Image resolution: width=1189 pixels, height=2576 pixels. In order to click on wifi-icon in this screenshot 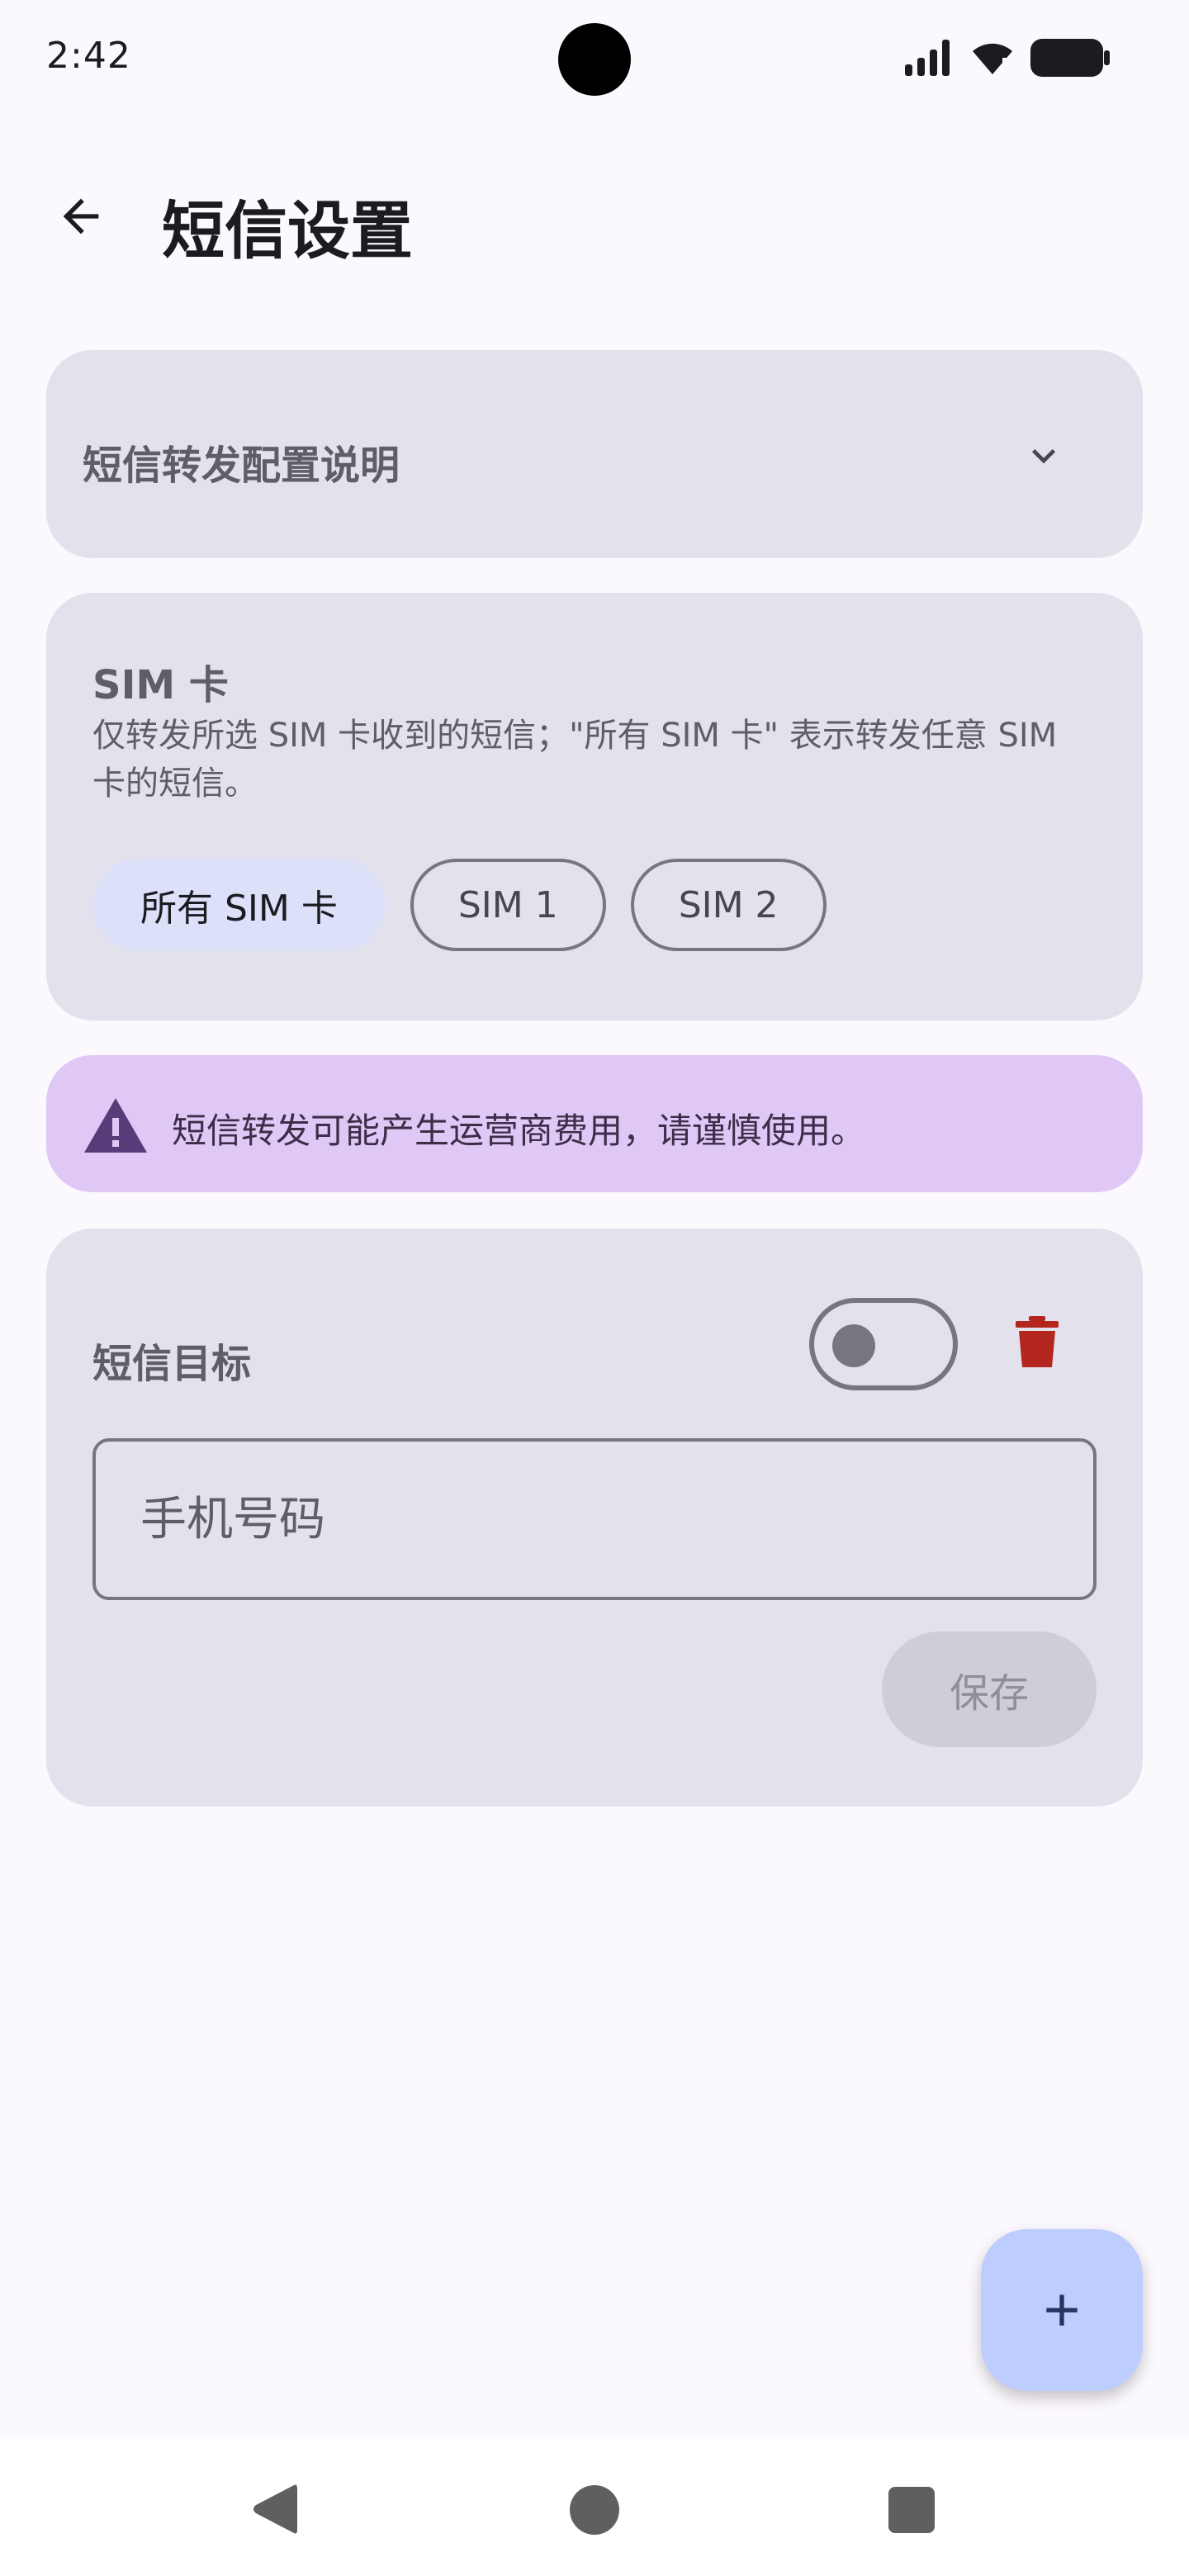, I will do `click(992, 59)`.